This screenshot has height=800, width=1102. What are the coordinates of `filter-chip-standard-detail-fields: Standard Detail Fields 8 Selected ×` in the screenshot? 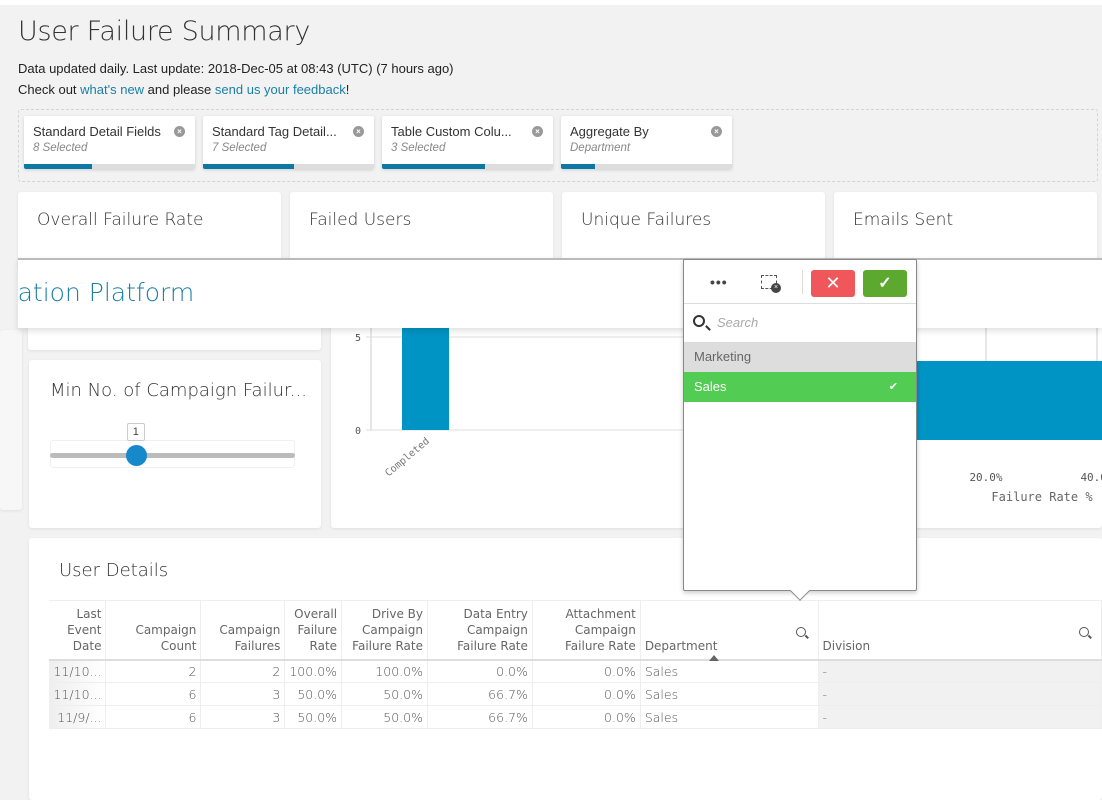 It's located at (109, 142).